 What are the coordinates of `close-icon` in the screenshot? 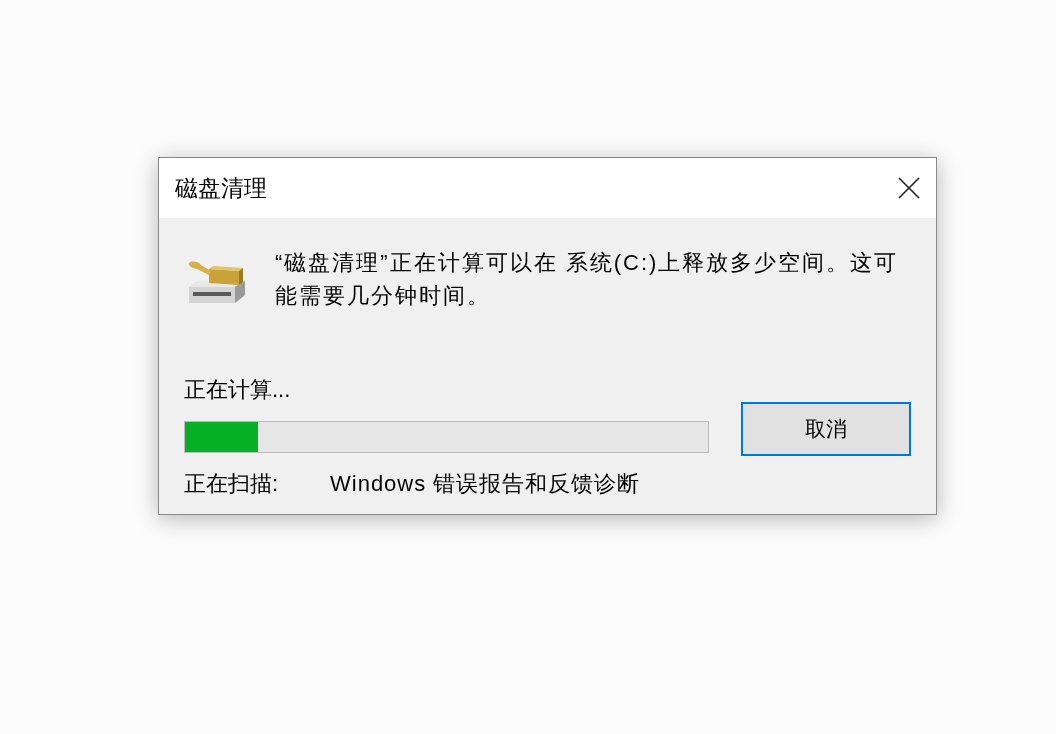 It's located at (909, 188).